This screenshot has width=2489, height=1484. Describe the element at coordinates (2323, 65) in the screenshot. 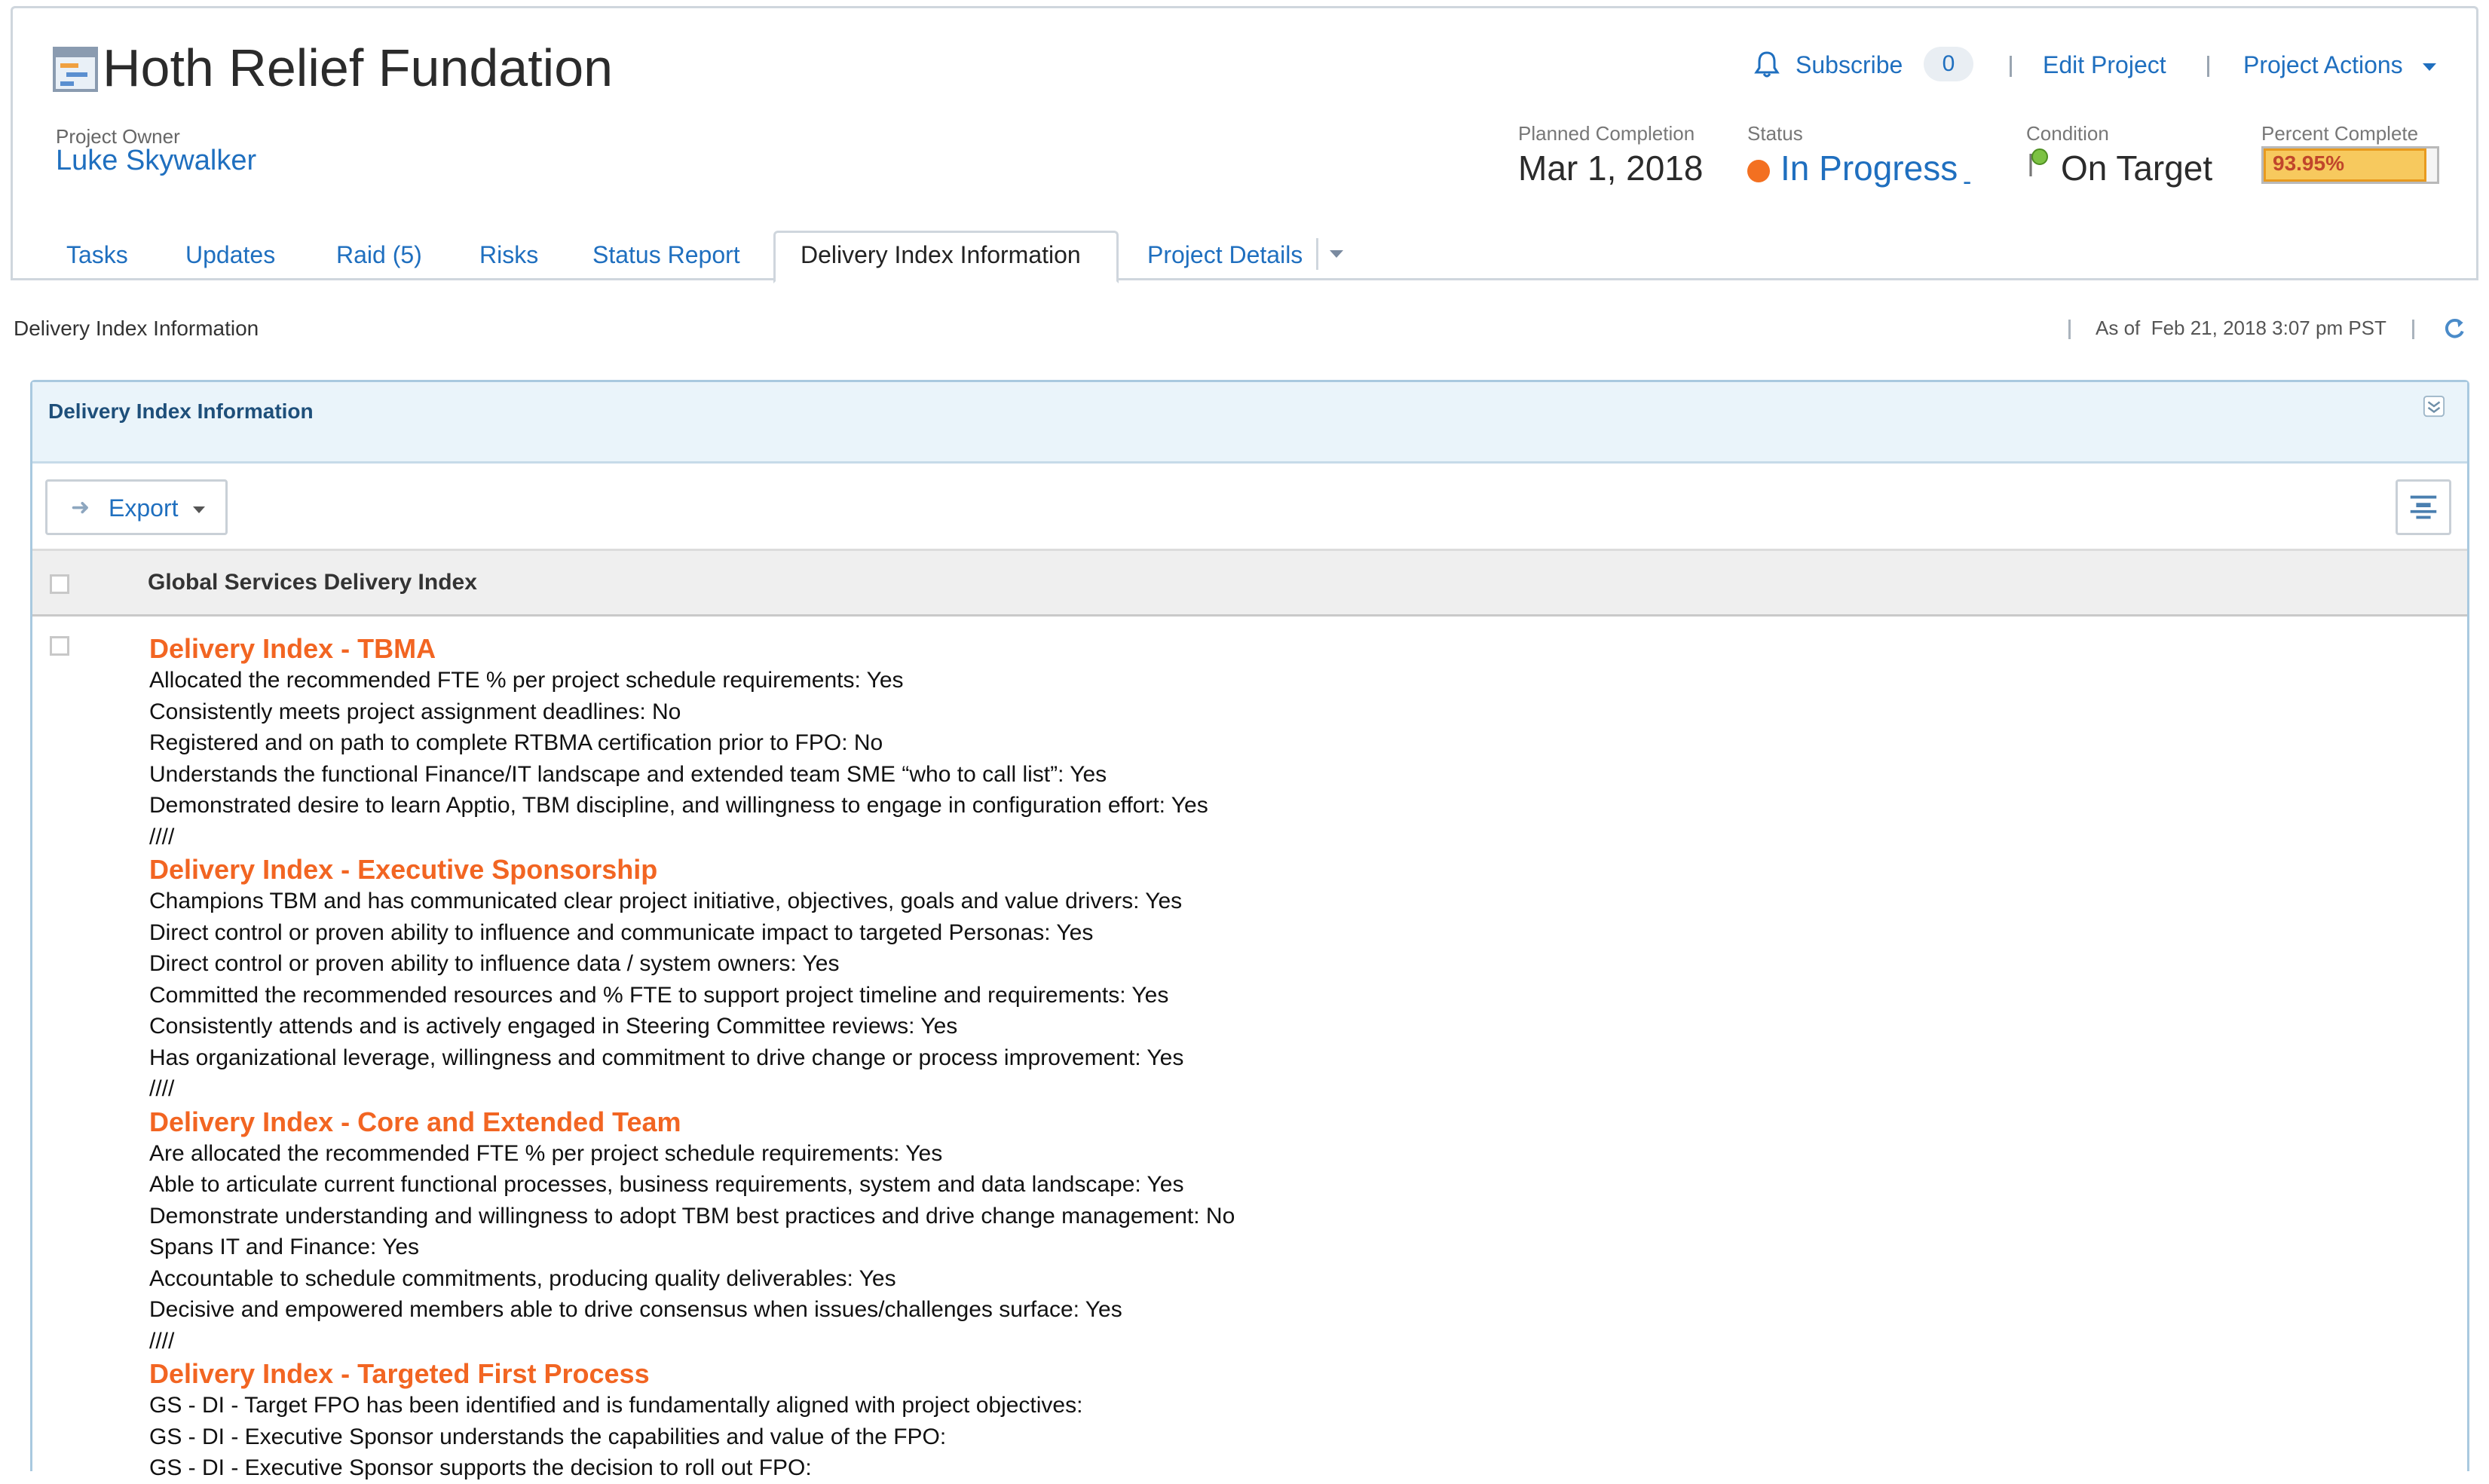

I see `project-actions-menu: Project Actions` at that location.